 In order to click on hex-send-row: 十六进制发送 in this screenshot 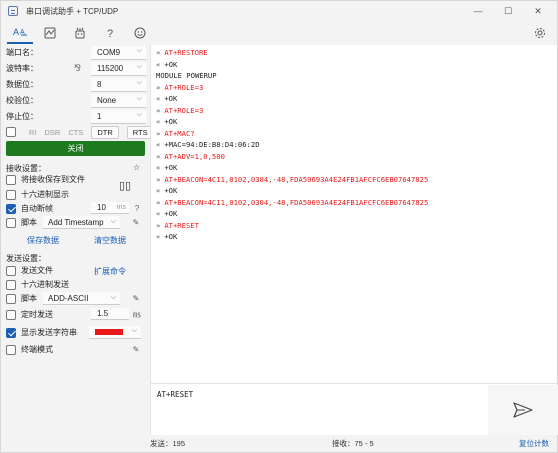, I will do `click(76, 284)`.